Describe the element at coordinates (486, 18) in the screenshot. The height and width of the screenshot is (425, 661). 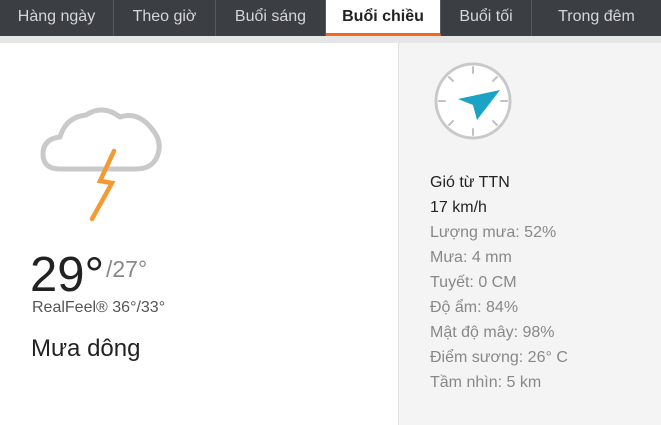
I see `tab-evening: Buổi tối` at that location.